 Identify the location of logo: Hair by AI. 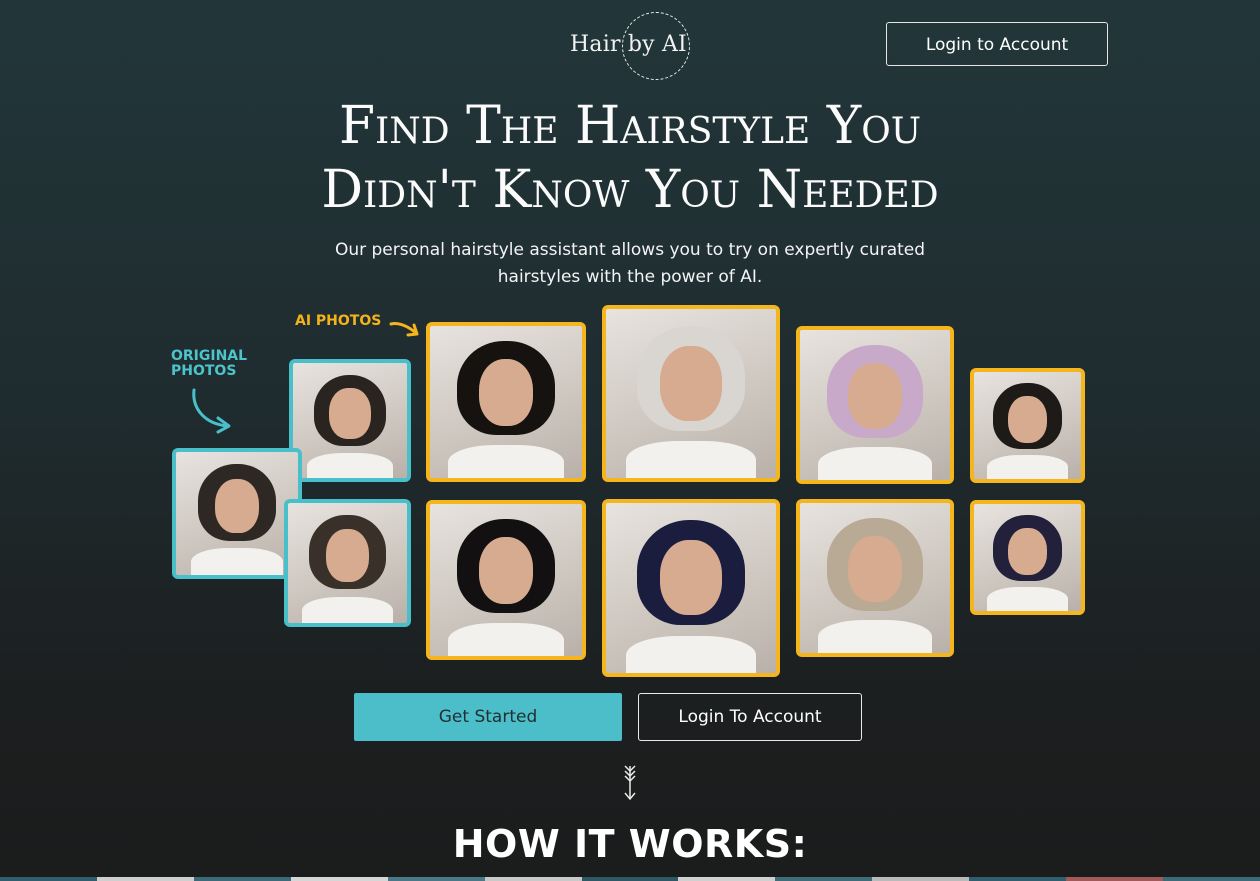
(640, 46).